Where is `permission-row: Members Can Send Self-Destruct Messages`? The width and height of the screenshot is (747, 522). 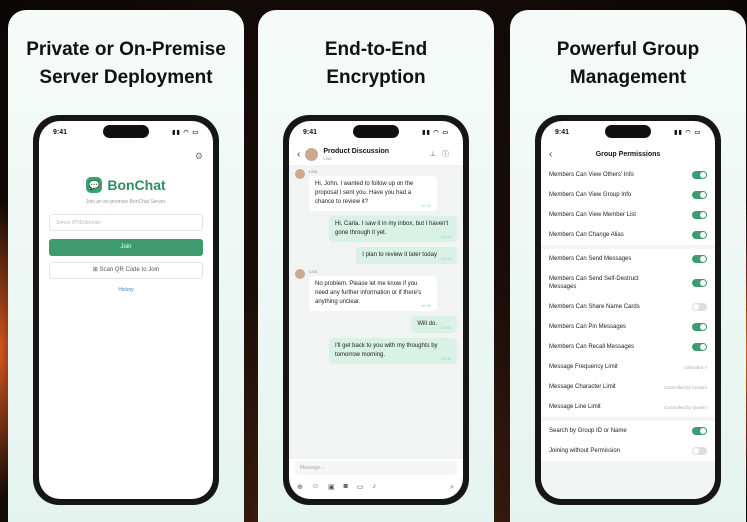 permission-row: Members Can Send Self-Destruct Messages is located at coordinates (628, 283).